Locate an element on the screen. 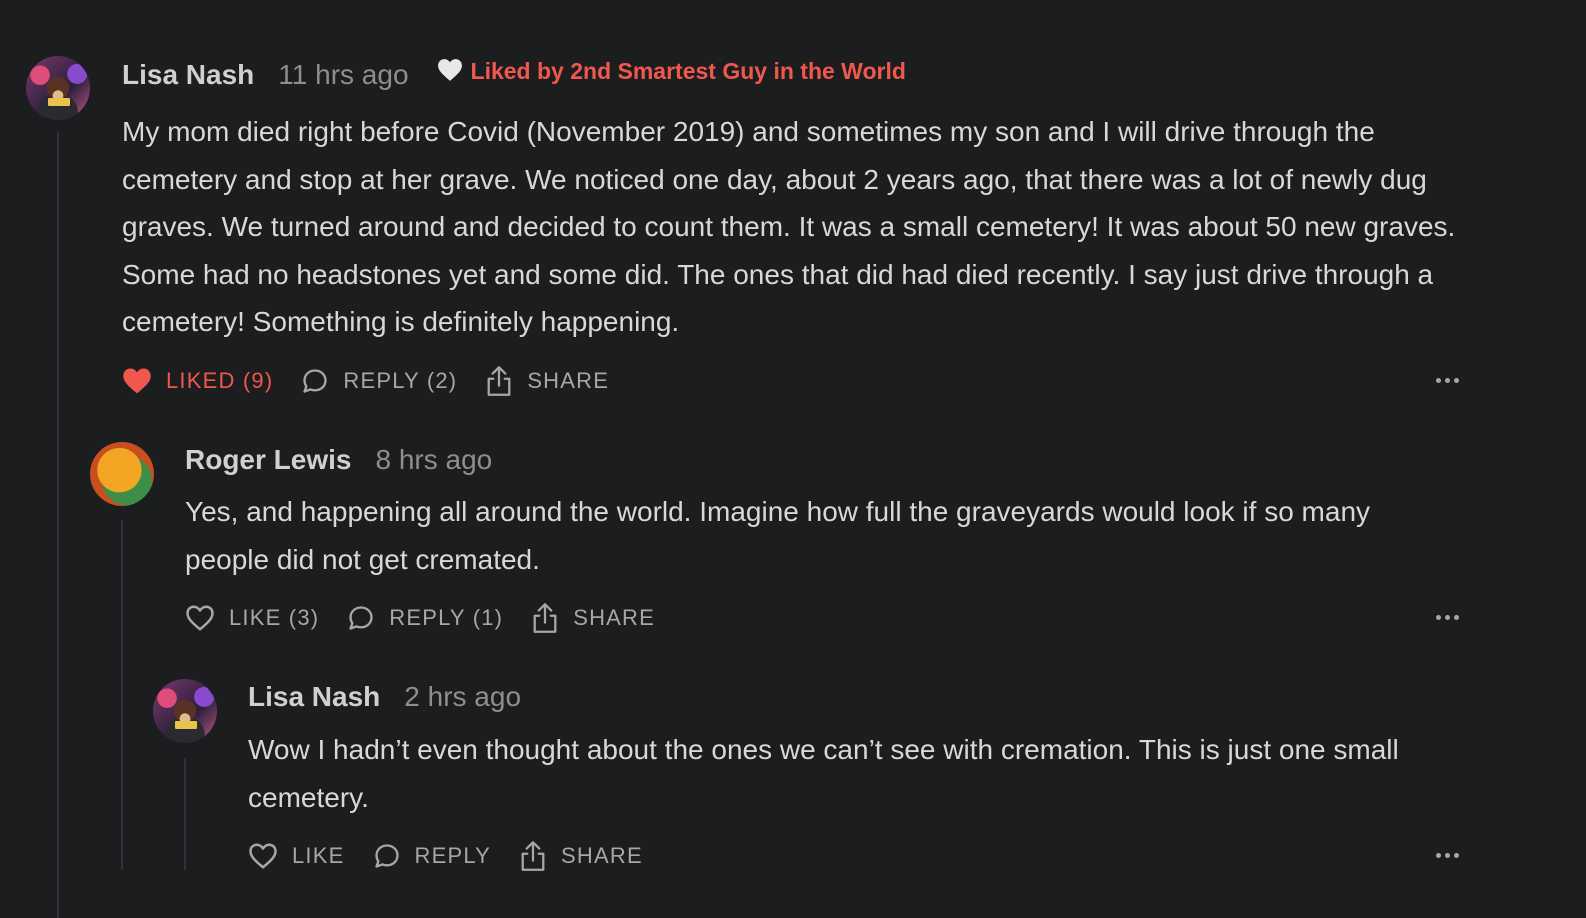  timestamp: 2 hrs ago is located at coordinates (462, 697).